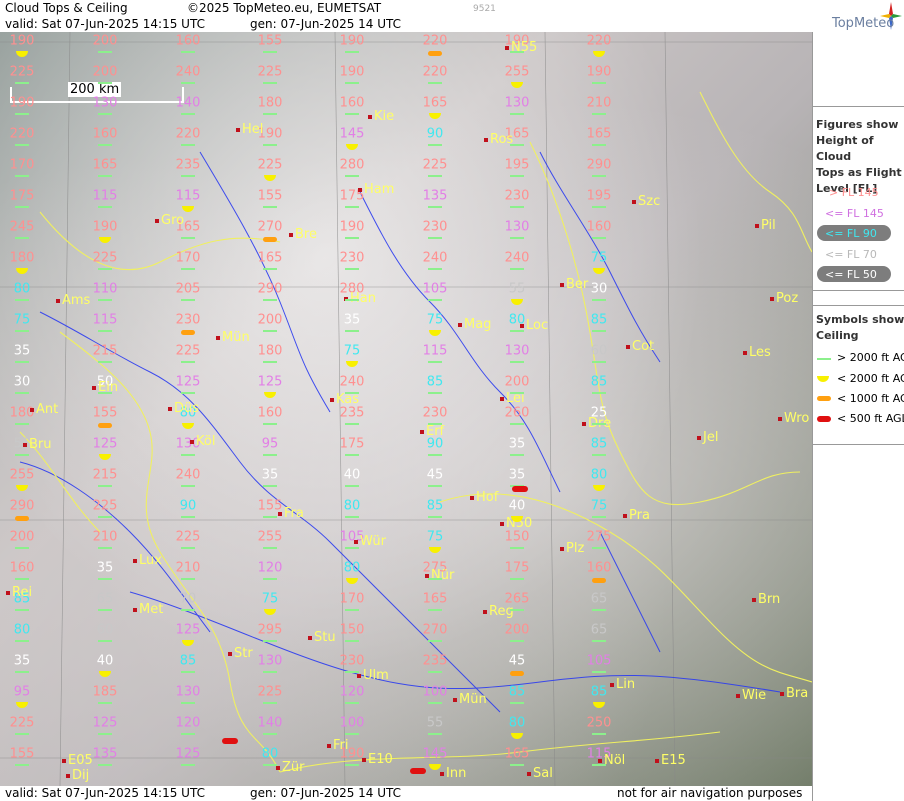 The width and height of the screenshot is (904, 801). I want to click on cloud-top-value: 165, so click(435, 599).